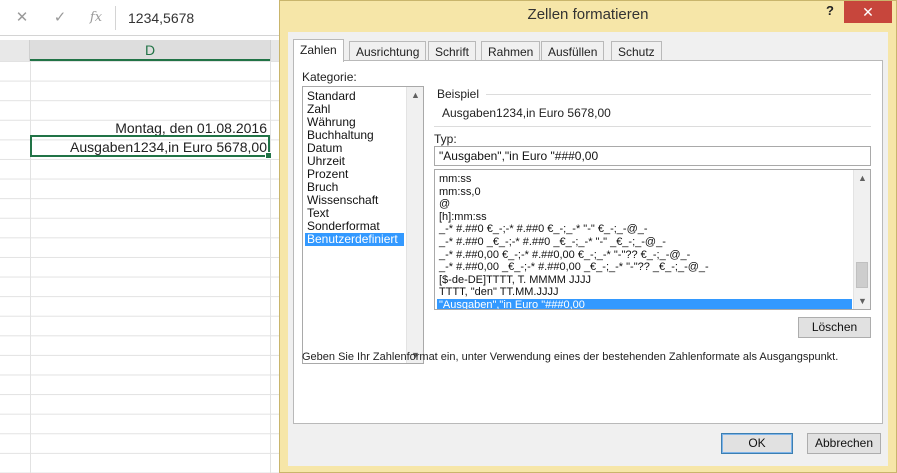 This screenshot has width=897, height=473. Describe the element at coordinates (318, 50) in the screenshot. I see `tab-zahlen: Zahlen` at that location.